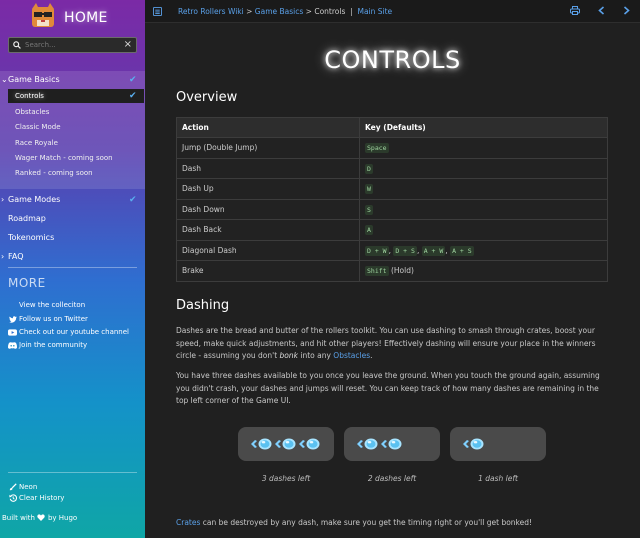 Image resolution: width=640 pixels, height=538 pixels. I want to click on key-cell: A, so click(483, 230).